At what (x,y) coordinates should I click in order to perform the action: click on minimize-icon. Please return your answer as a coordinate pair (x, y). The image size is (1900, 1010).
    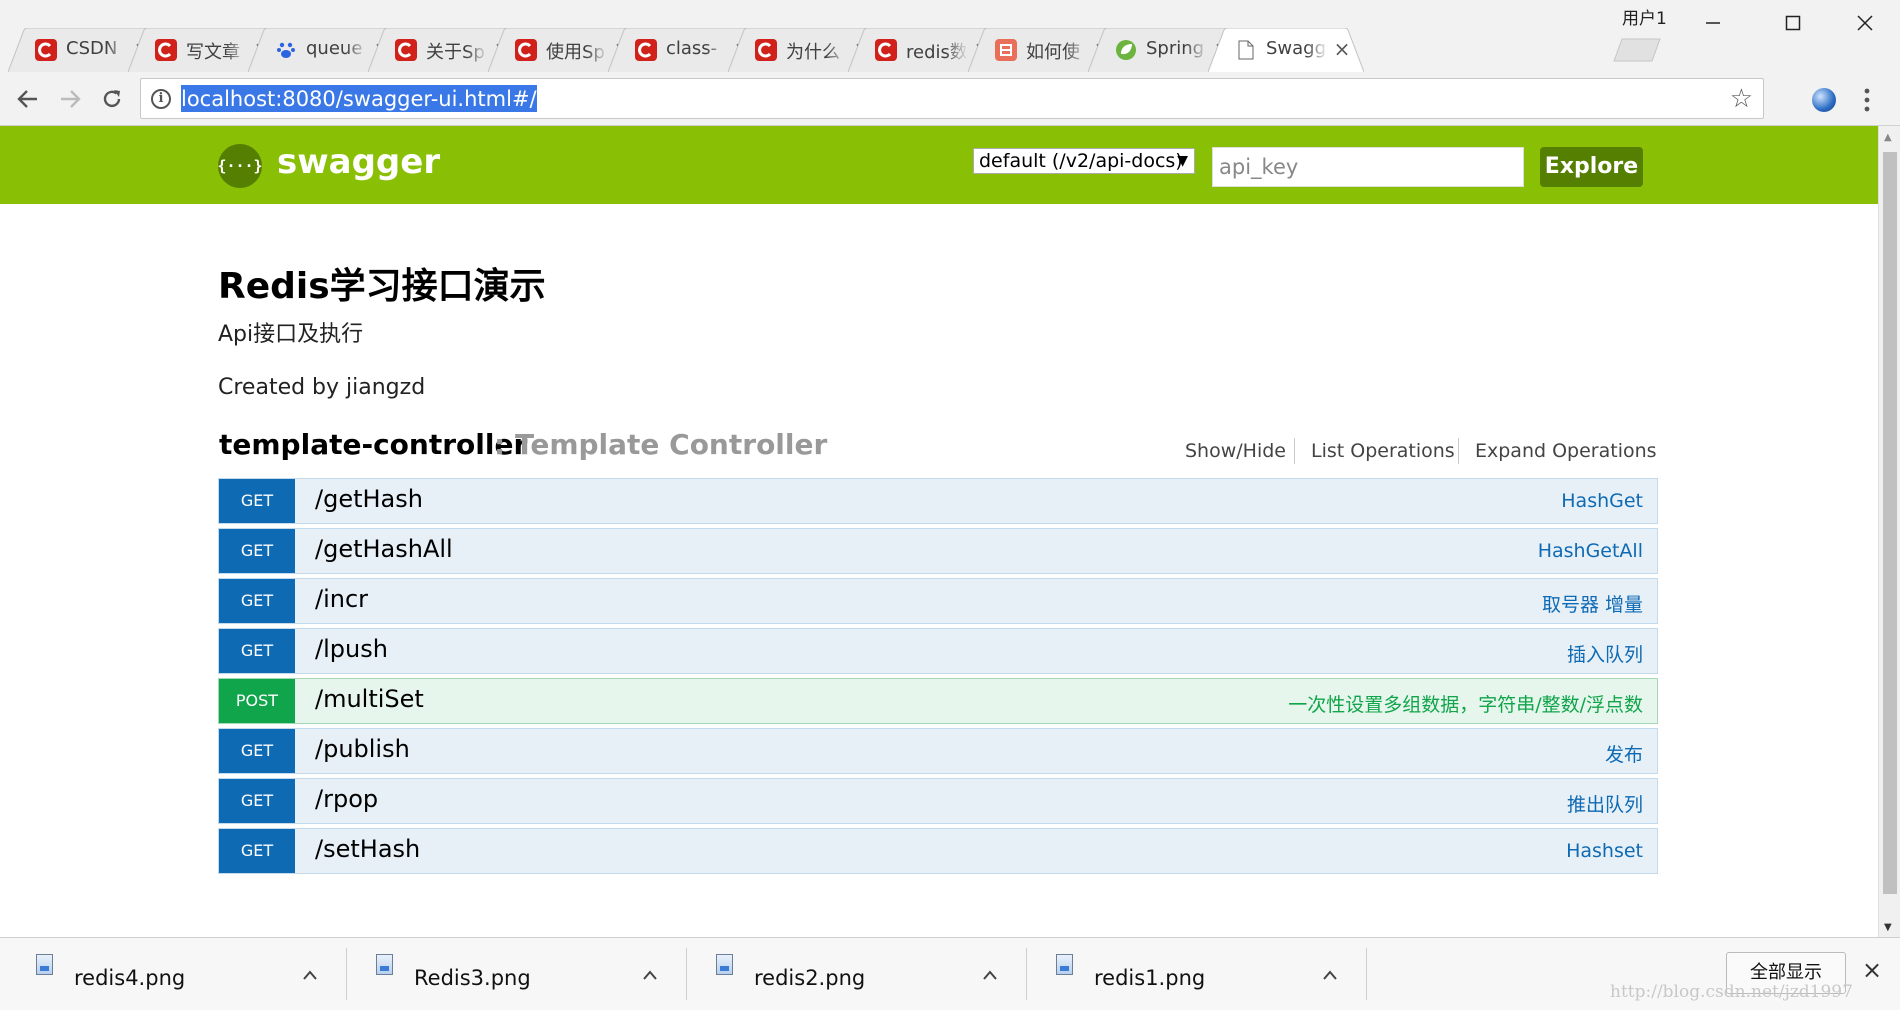
    Looking at the image, I should click on (1713, 23).